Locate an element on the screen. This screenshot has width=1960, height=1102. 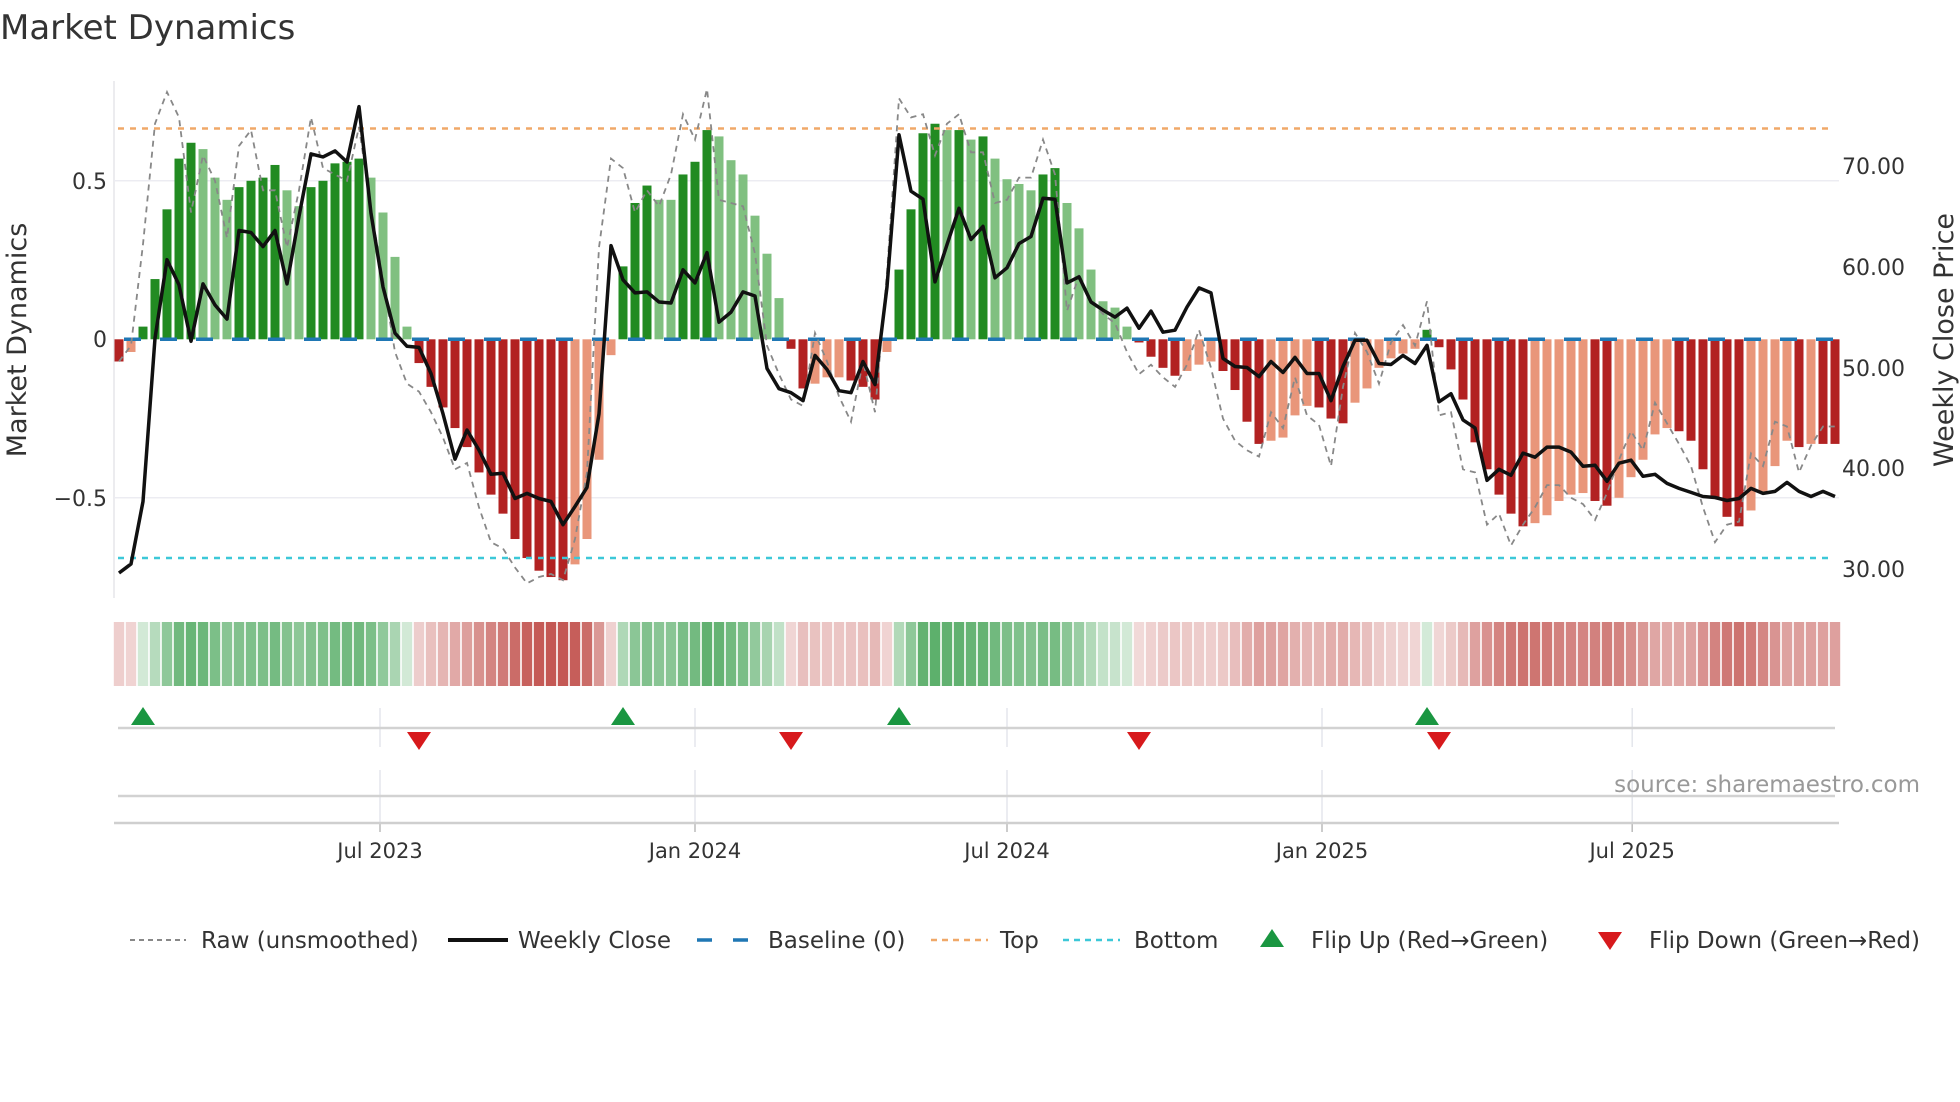
y-tick-label: 0 is located at coordinates (100, 340).